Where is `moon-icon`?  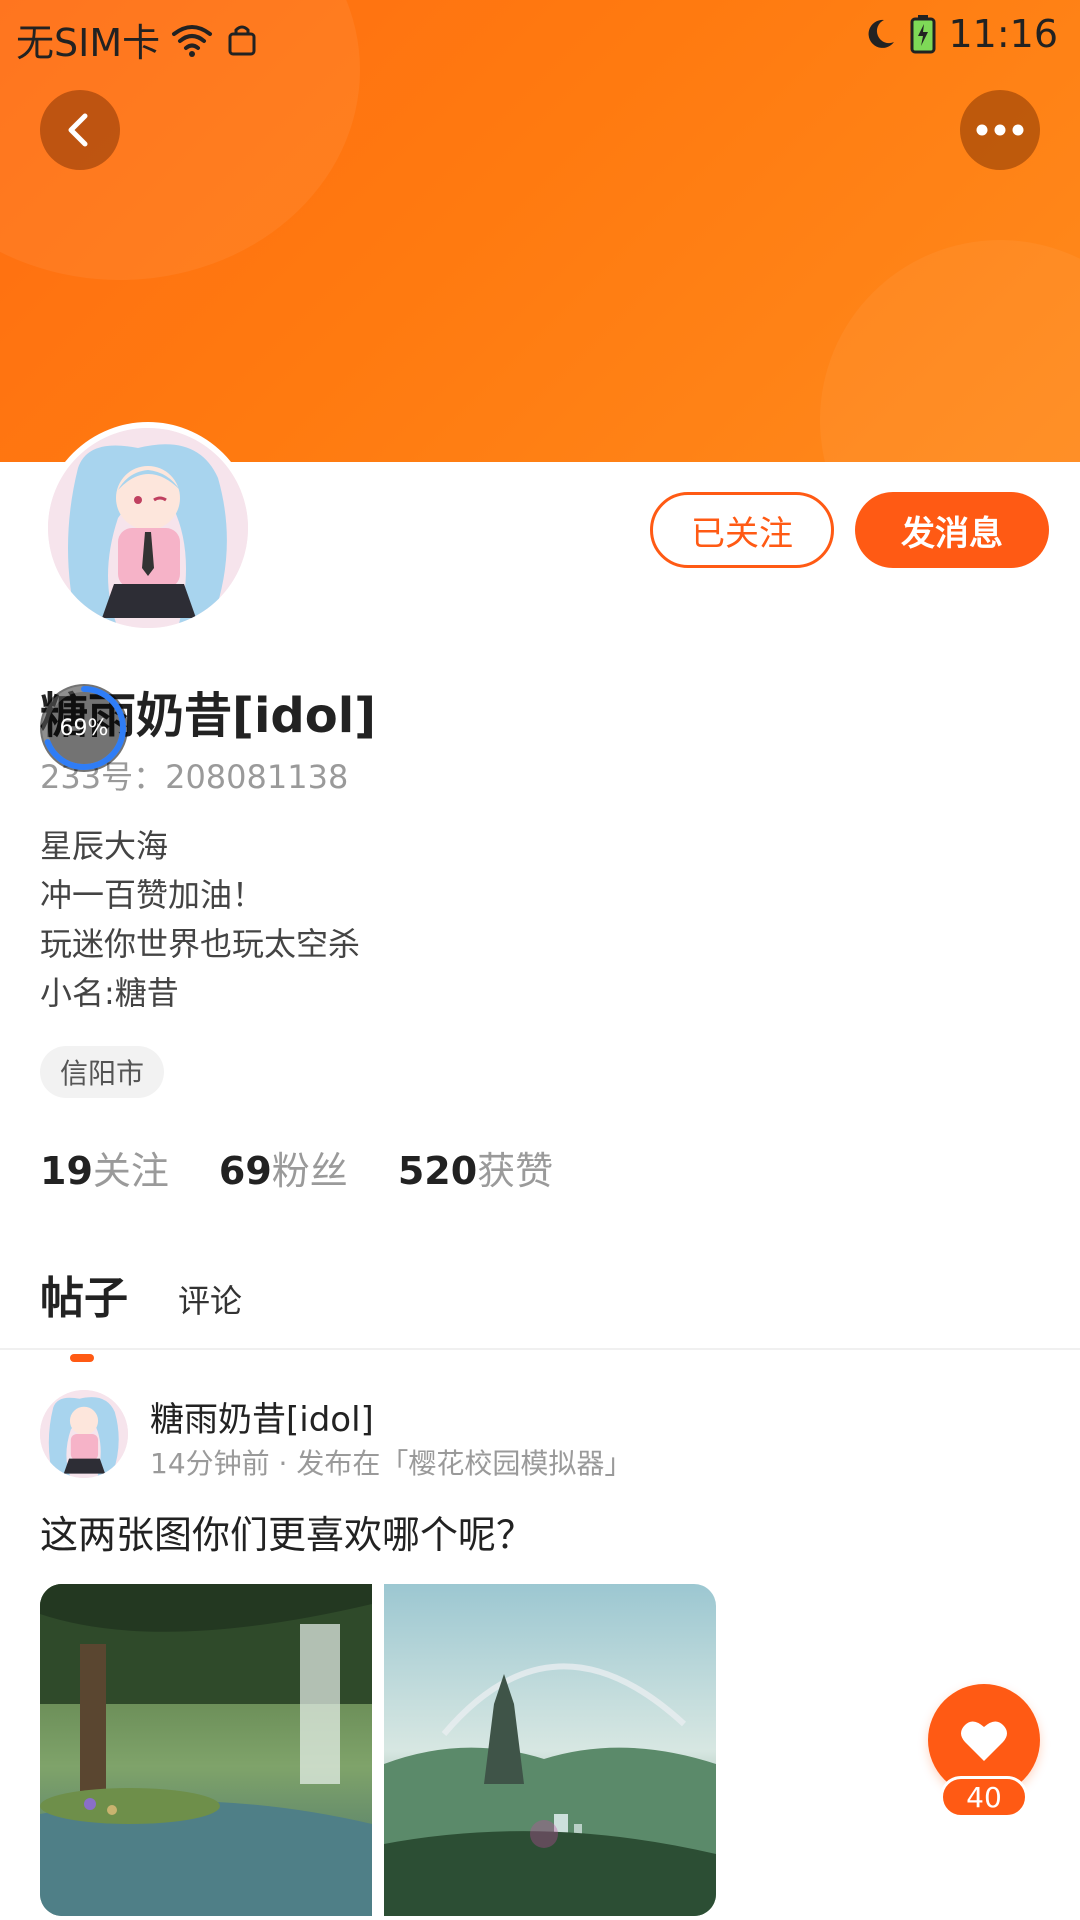
moon-icon is located at coordinates (882, 33).